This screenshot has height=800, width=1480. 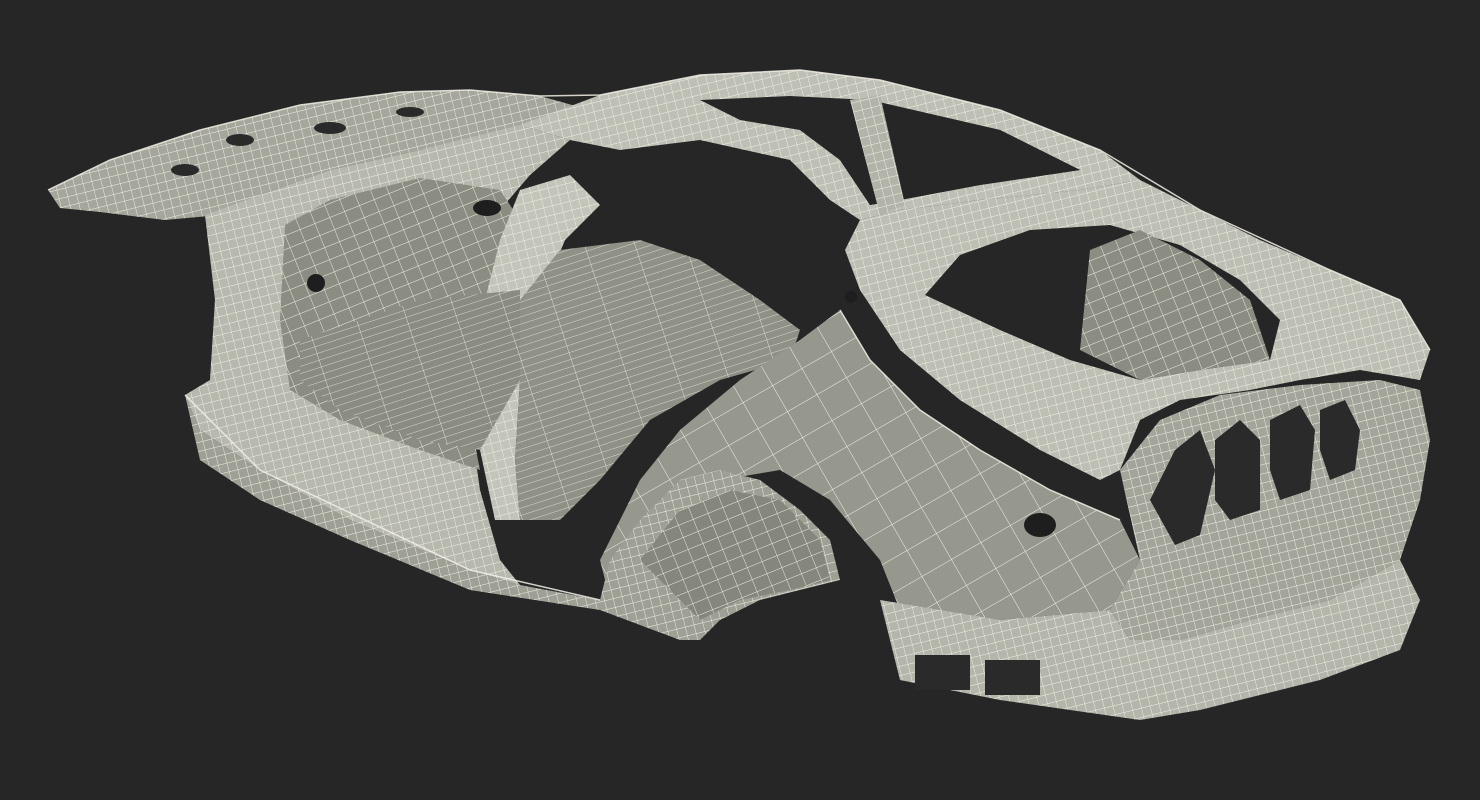 I want to click on fuel-filler-hole, so click(x=1040, y=525).